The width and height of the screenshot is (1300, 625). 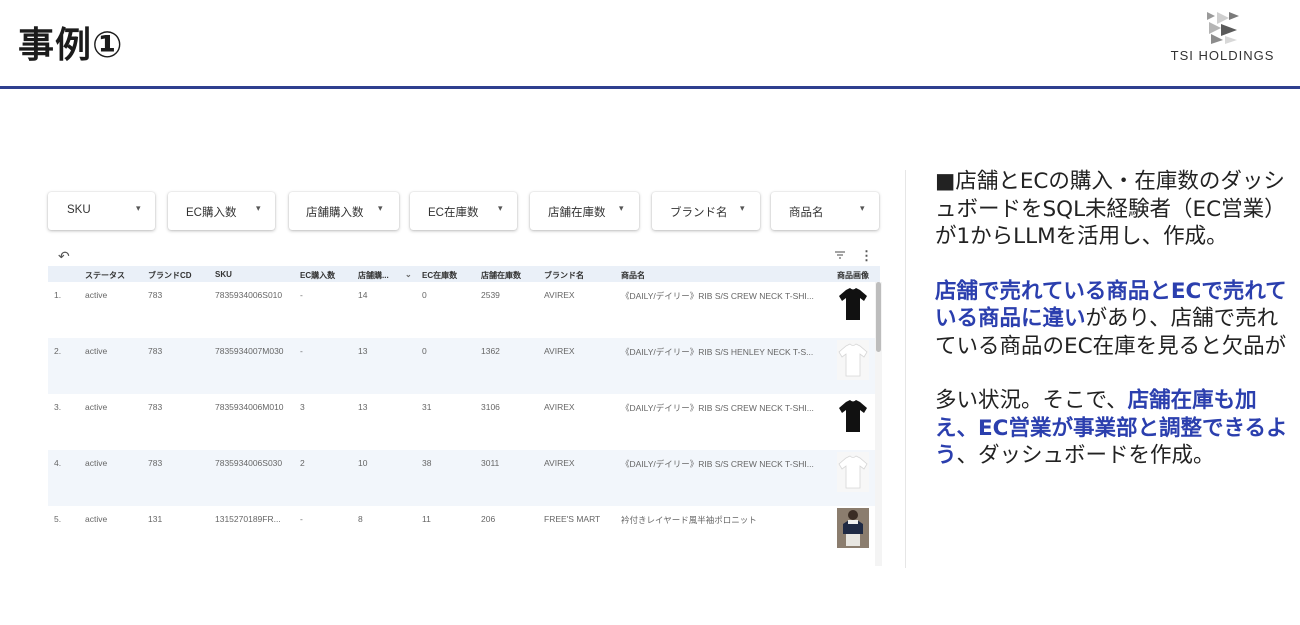 I want to click on row-number: 4., so click(x=58, y=463).